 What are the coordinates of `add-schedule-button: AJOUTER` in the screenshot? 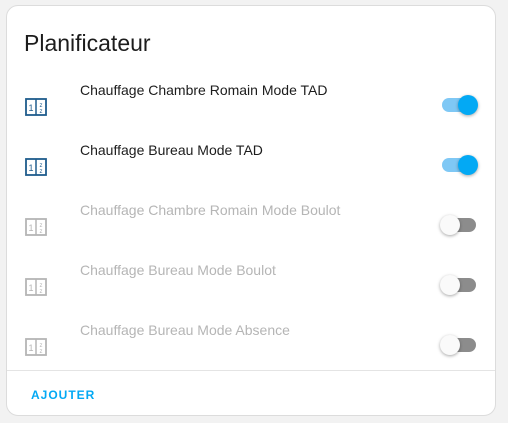 It's located at (63, 395).